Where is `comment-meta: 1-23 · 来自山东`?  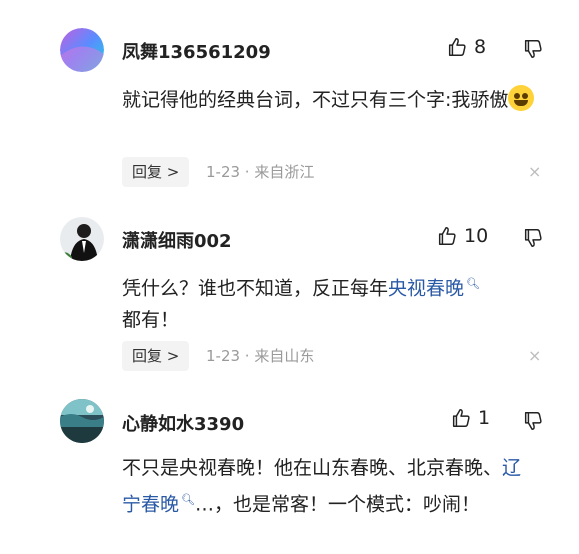 comment-meta: 1-23 · 来自山东 is located at coordinates (260, 356).